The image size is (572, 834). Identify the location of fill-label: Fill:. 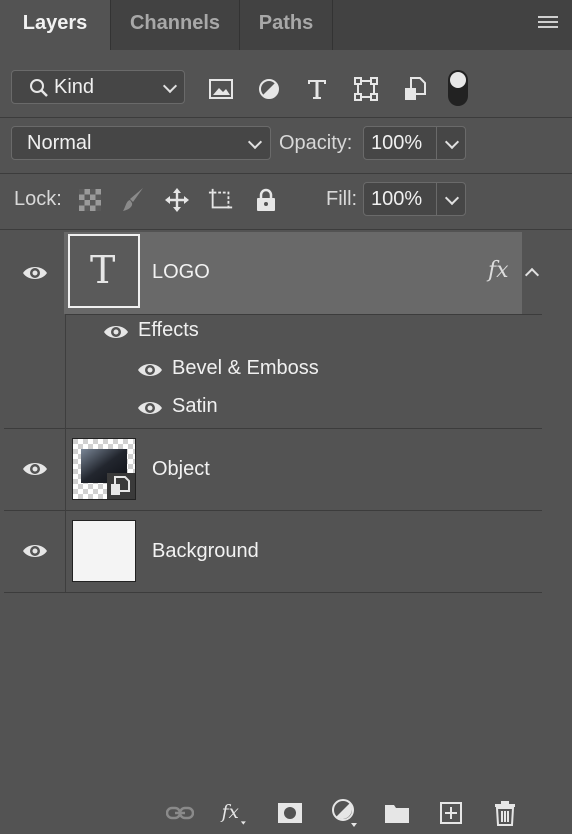
(342, 199).